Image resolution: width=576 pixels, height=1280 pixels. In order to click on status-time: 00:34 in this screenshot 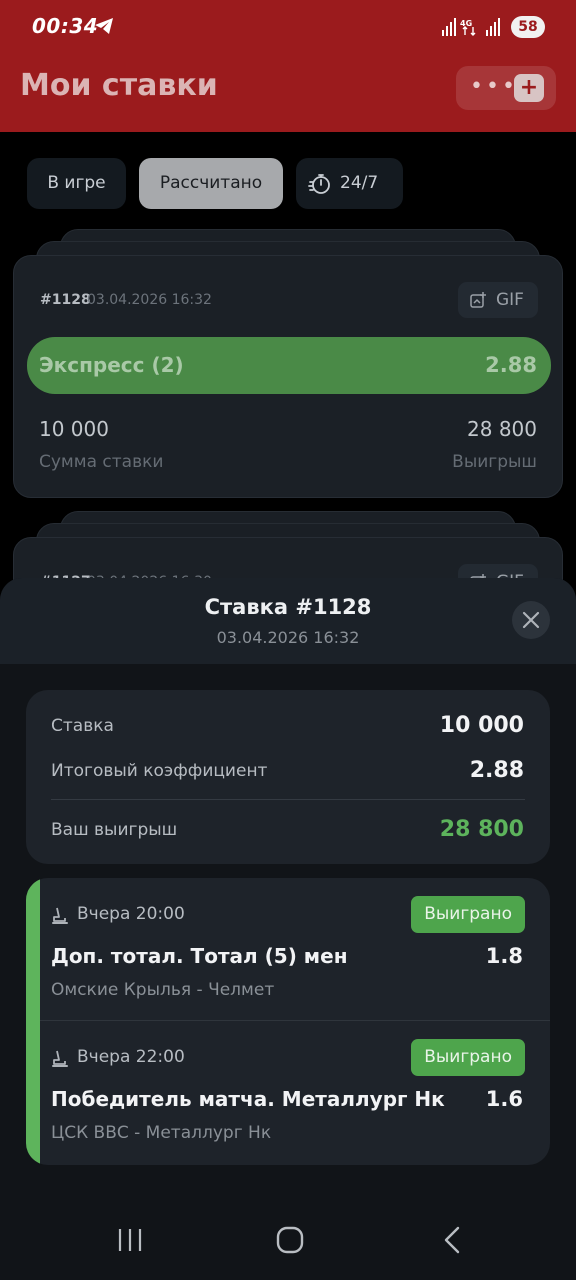, I will do `click(65, 26)`.